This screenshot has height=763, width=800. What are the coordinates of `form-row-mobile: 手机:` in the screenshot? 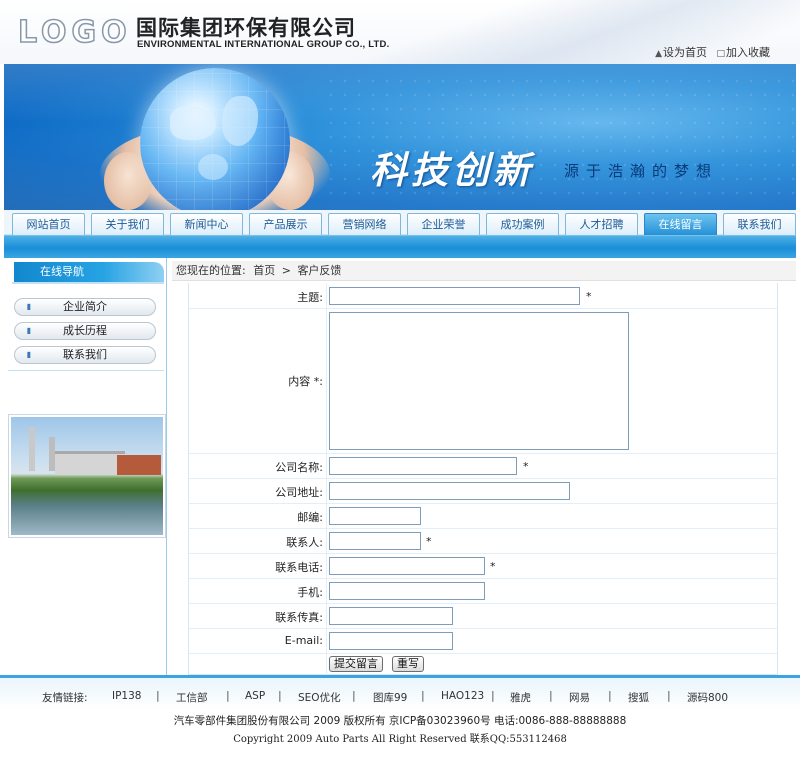 It's located at (483, 591).